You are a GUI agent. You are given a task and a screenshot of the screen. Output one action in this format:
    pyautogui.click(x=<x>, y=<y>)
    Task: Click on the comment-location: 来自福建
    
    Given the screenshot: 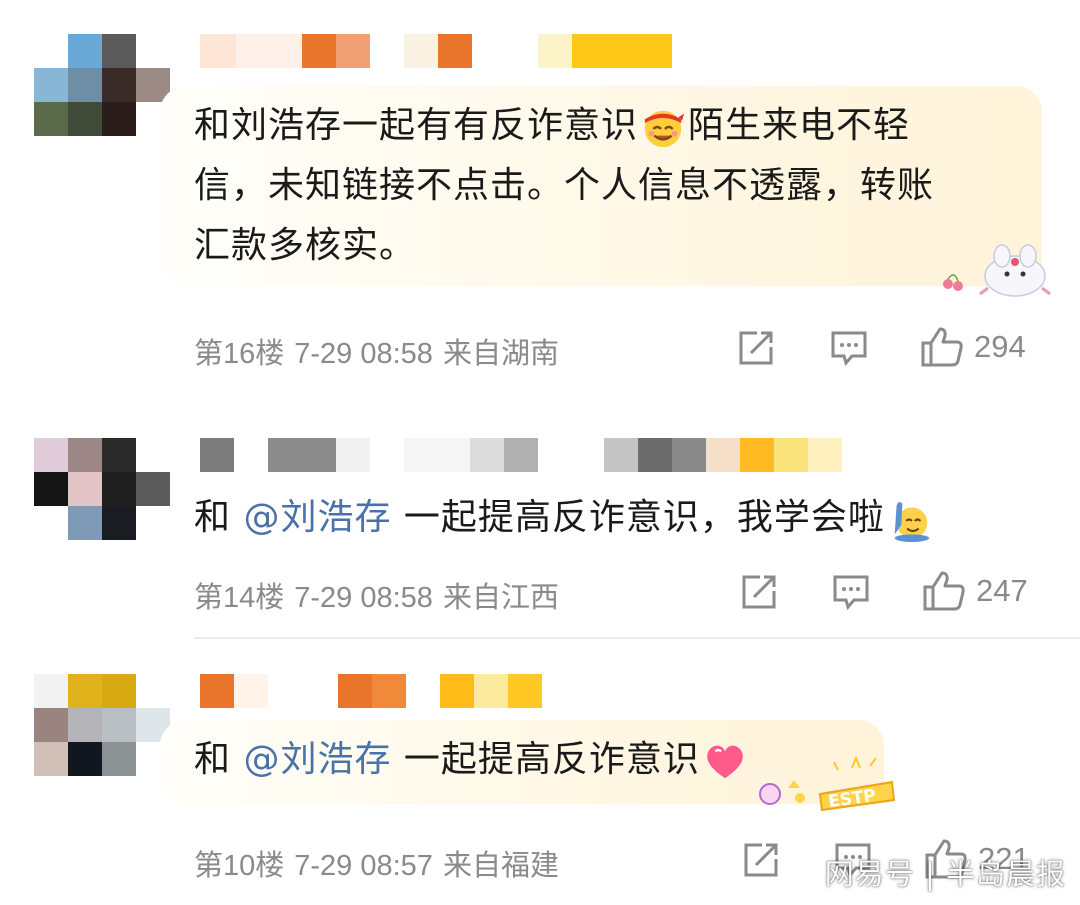 What is the action you would take?
    pyautogui.click(x=500, y=866)
    